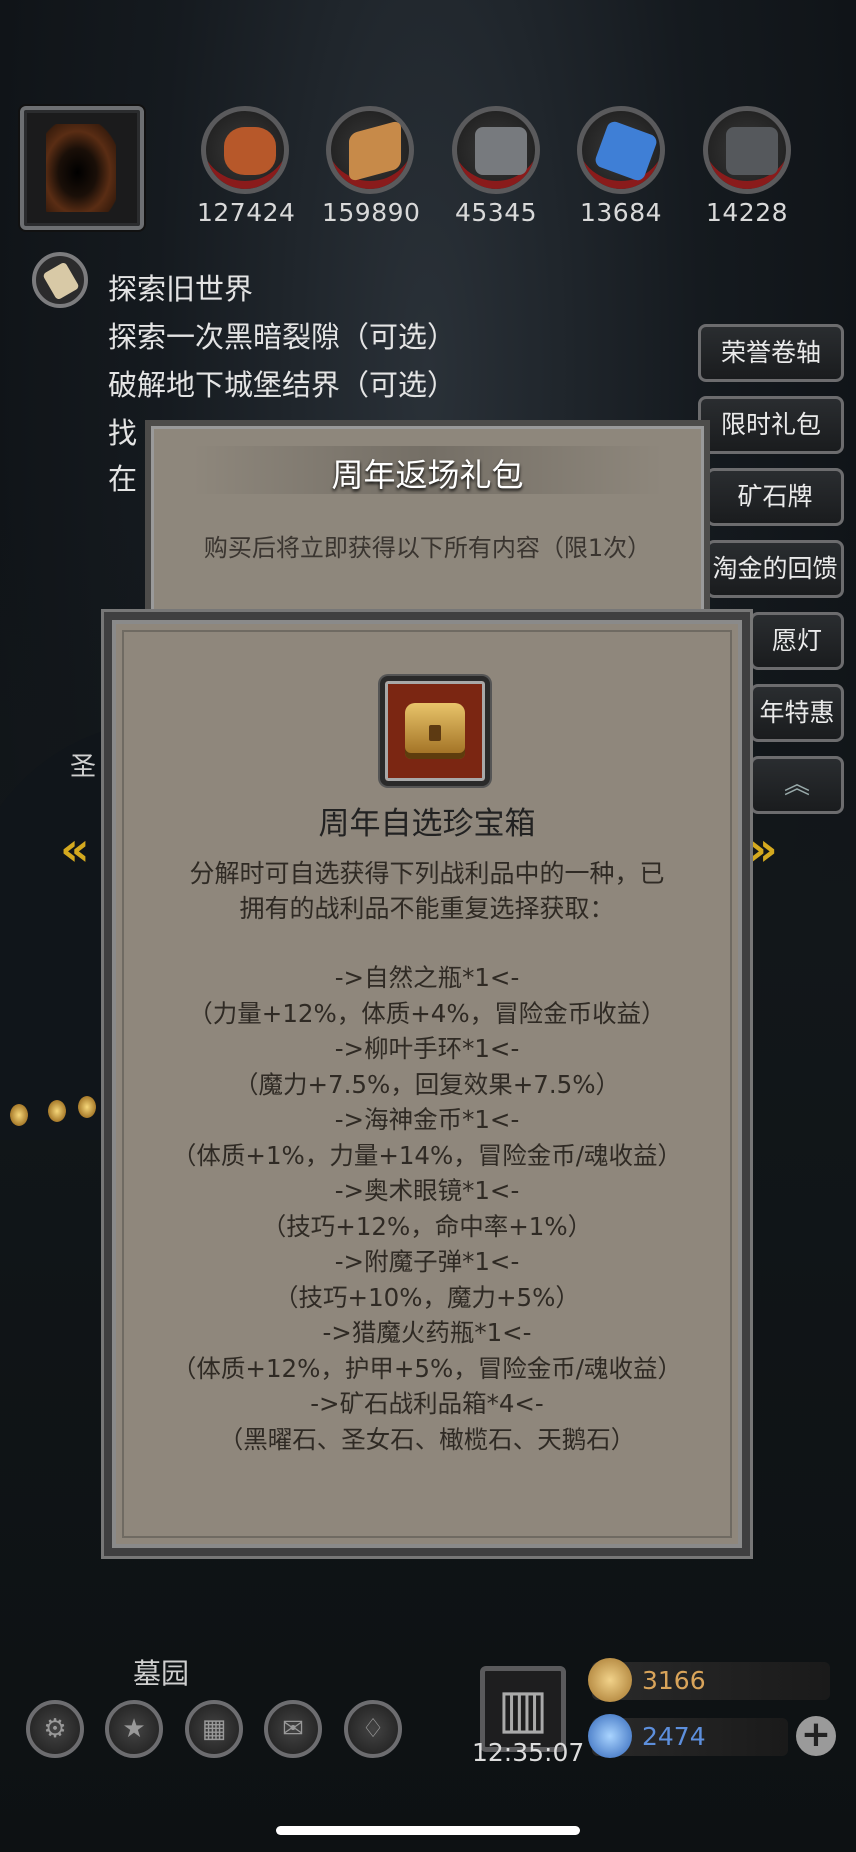  What do you see at coordinates (282, 385) in the screenshot?
I see `quest-line: 破解地下城堡结界（可选）` at bounding box center [282, 385].